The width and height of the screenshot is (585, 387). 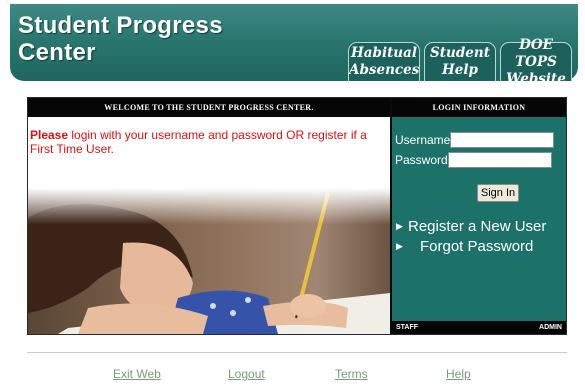 What do you see at coordinates (479, 327) in the screenshot?
I see `login-footer: STAFF ADMIN` at bounding box center [479, 327].